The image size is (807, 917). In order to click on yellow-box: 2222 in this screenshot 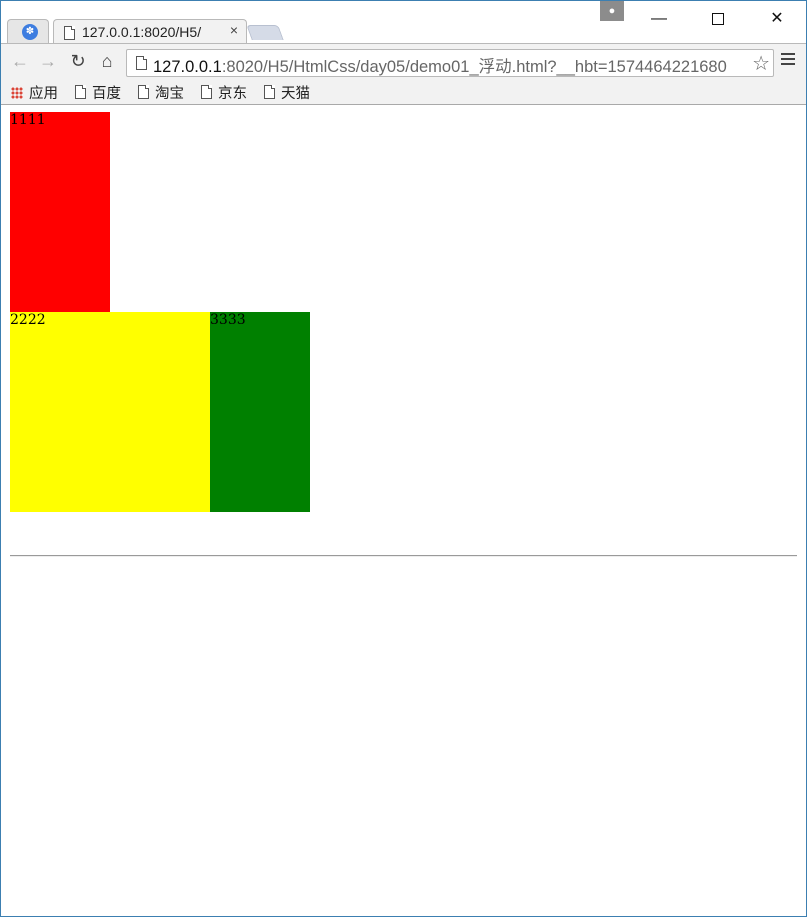, I will do `click(110, 412)`.